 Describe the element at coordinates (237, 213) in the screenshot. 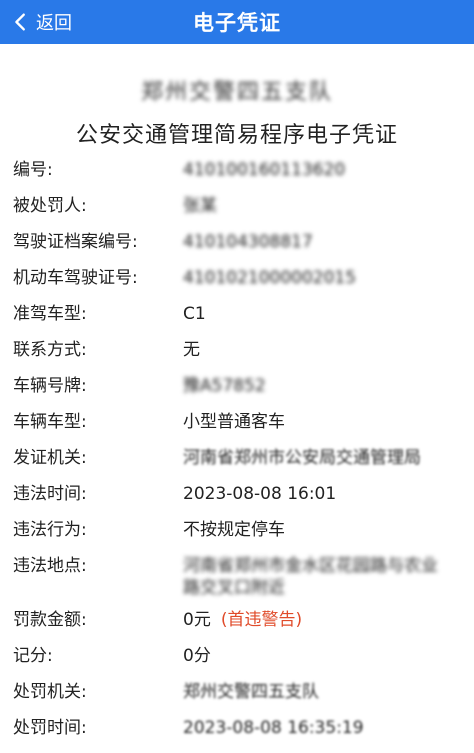

I see `field-offender: 被处罚人: 张某` at that location.